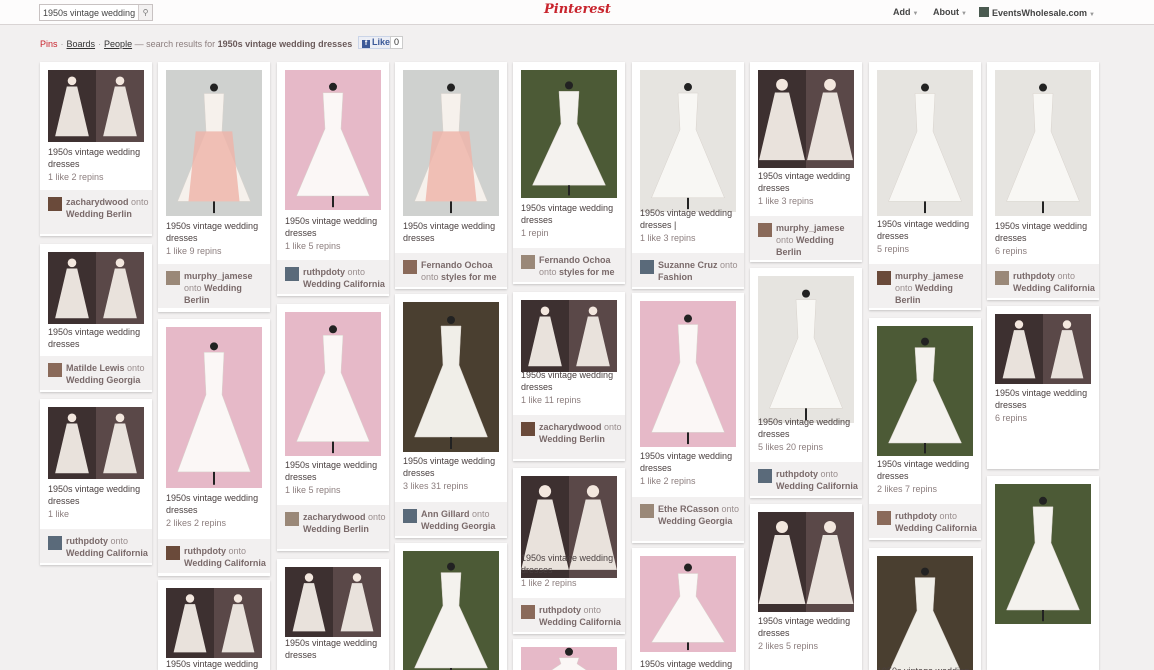 Image resolution: width=1154 pixels, height=670 pixels. I want to click on pinterest-logo: Pinterest, so click(577, 9).